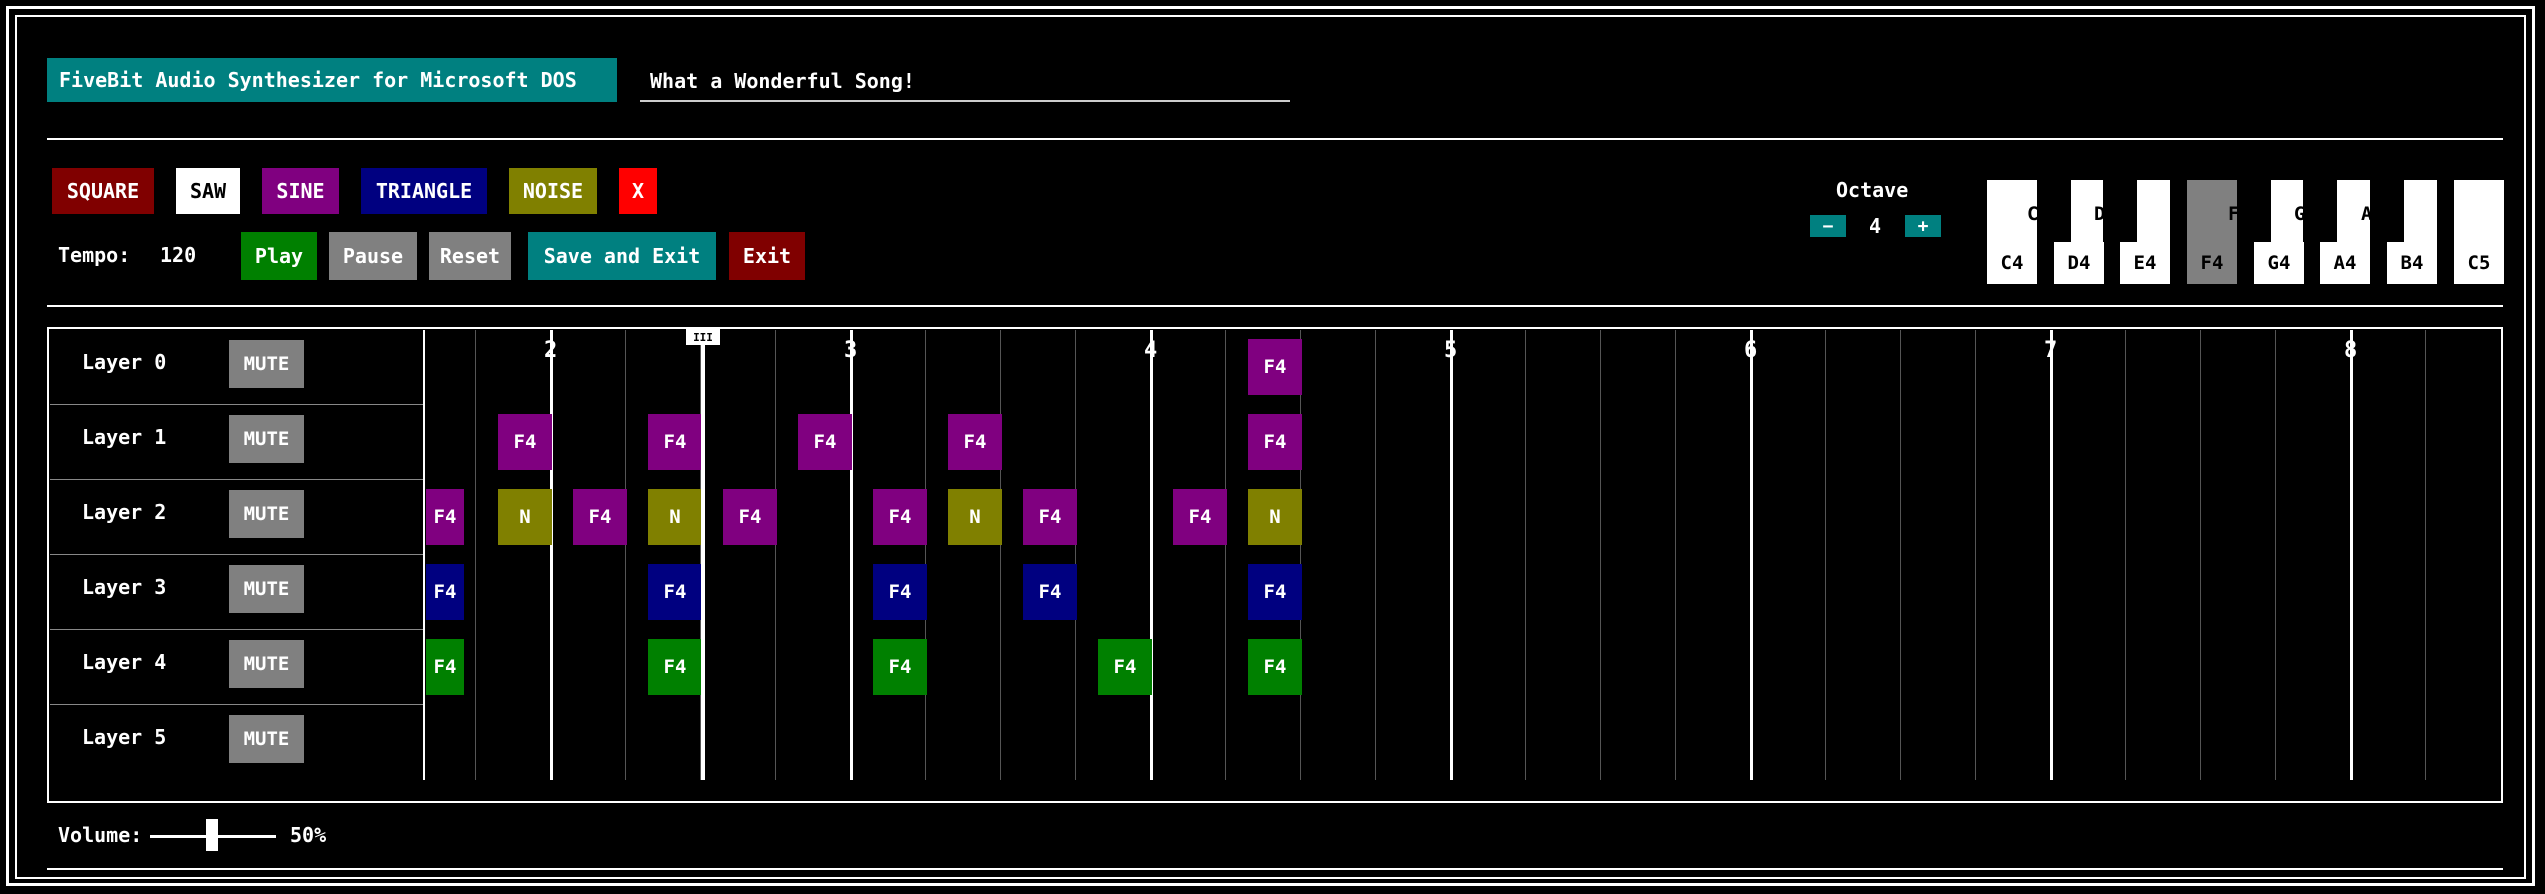 This screenshot has height=894, width=2545. Describe the element at coordinates (308, 835) in the screenshot. I see `volume-value: 50%` at that location.